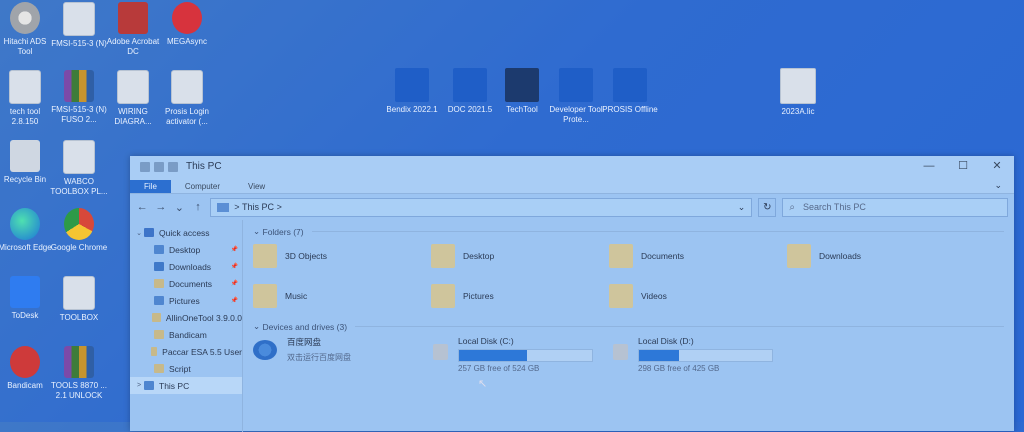 The height and width of the screenshot is (432, 1024). Describe the element at coordinates (79, 230) in the screenshot. I see `desktop-icon: Google Chrome` at that location.